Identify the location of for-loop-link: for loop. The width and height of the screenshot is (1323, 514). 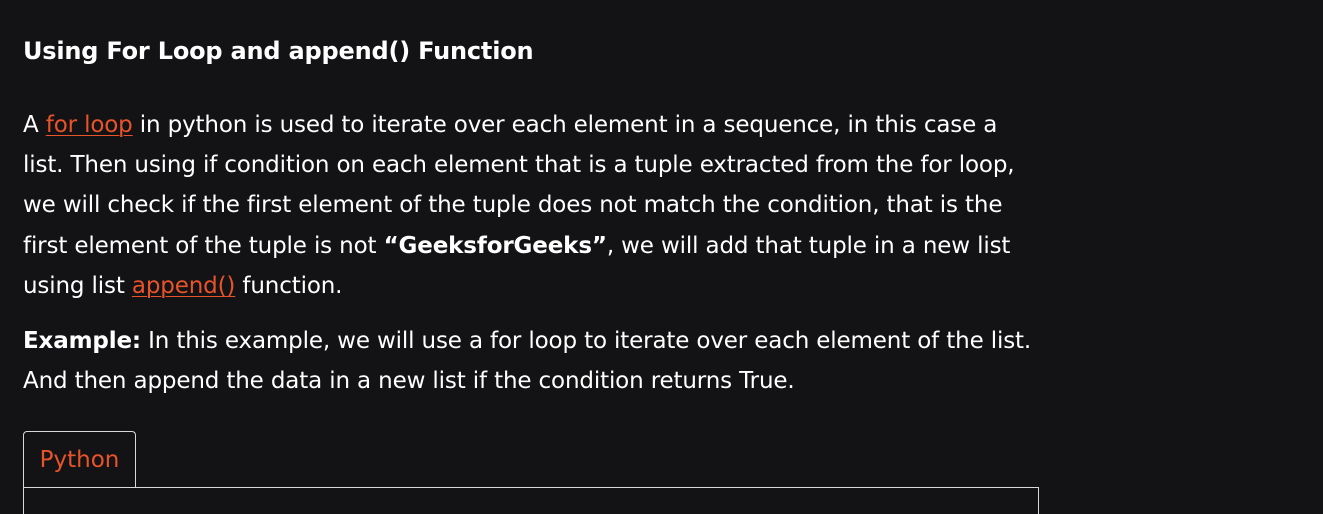
(89, 125).